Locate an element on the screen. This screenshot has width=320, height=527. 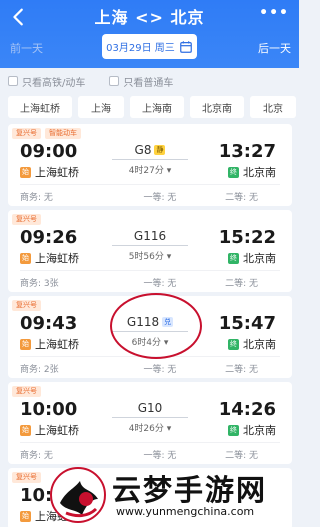
departure-time: 09:43 is located at coordinates (49, 323).